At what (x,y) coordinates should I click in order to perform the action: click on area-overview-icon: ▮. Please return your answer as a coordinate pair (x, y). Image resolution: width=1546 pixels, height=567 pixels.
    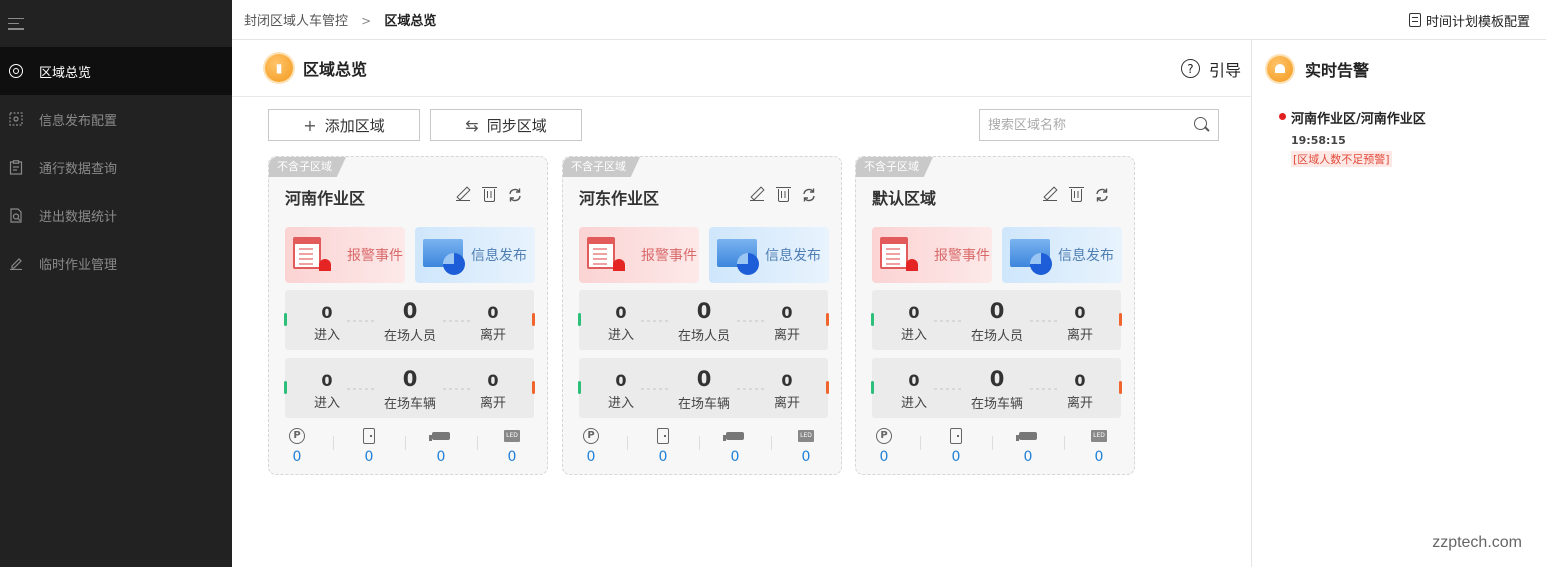
    Looking at the image, I should click on (279, 68).